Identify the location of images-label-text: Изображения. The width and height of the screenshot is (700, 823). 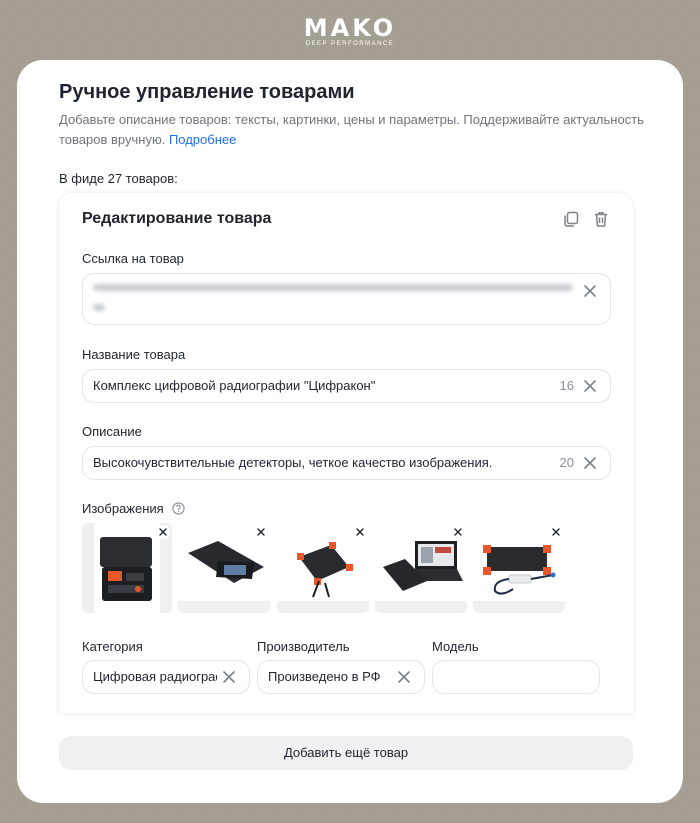
(123, 508).